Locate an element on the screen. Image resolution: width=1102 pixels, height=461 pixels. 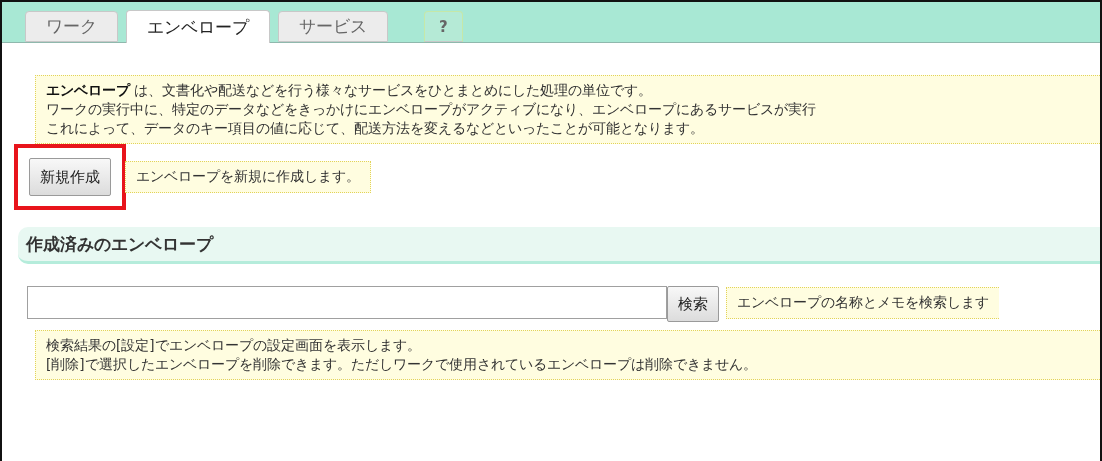
tab: サービス is located at coordinates (333, 26).